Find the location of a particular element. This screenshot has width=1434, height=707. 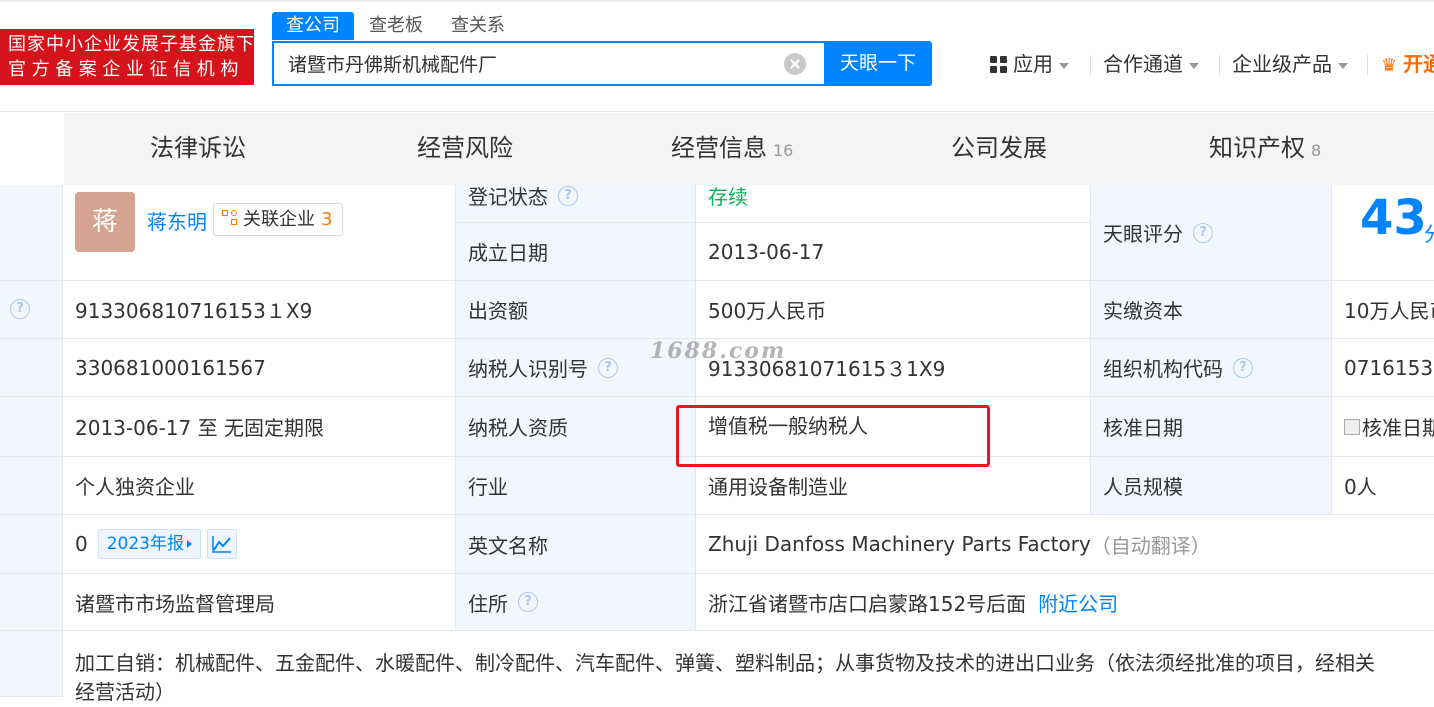

company-type-cell: 个人独资企业 is located at coordinates (259, 486).